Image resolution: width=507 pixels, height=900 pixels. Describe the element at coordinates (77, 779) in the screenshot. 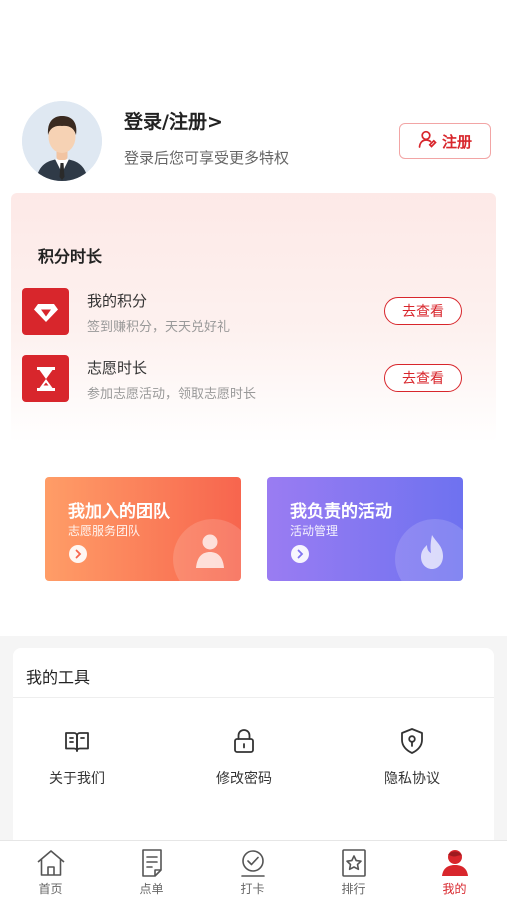

I see `about-us-label: 关于我们` at that location.